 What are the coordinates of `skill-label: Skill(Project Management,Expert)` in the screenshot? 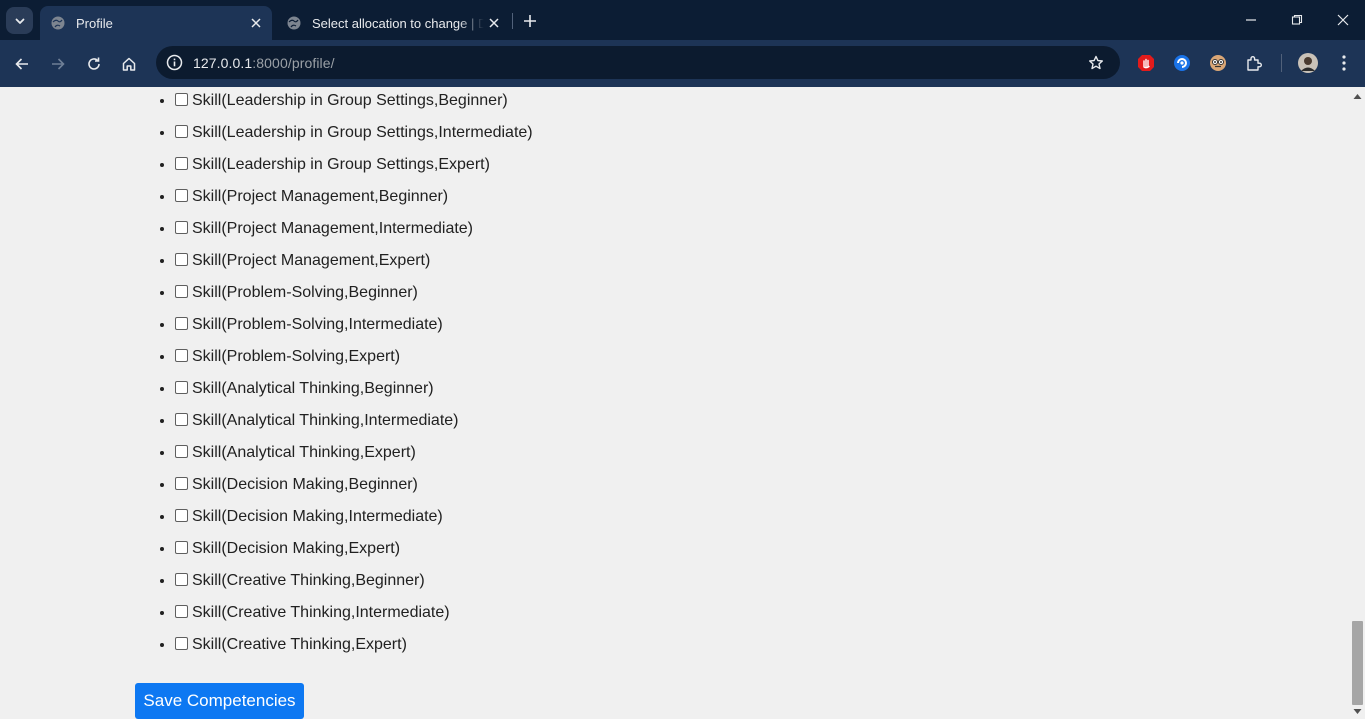 It's located at (311, 260).